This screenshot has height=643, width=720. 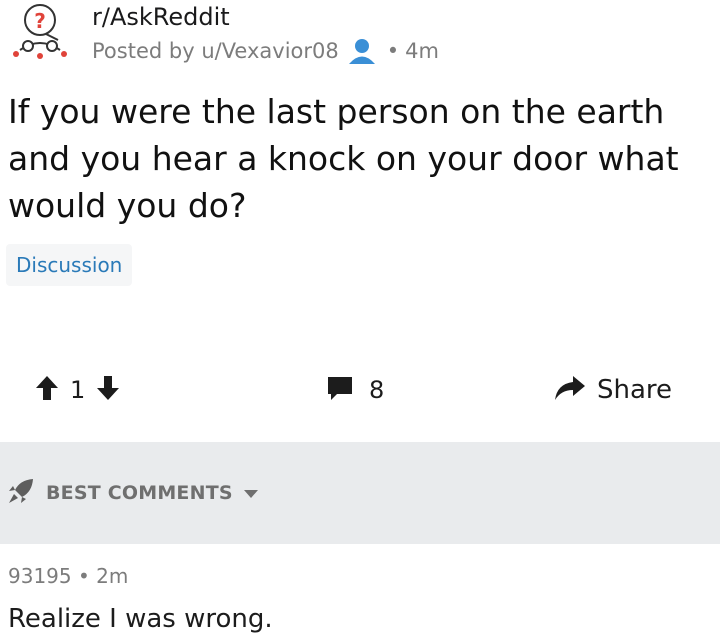 I want to click on vote-count: 1, so click(x=78, y=390).